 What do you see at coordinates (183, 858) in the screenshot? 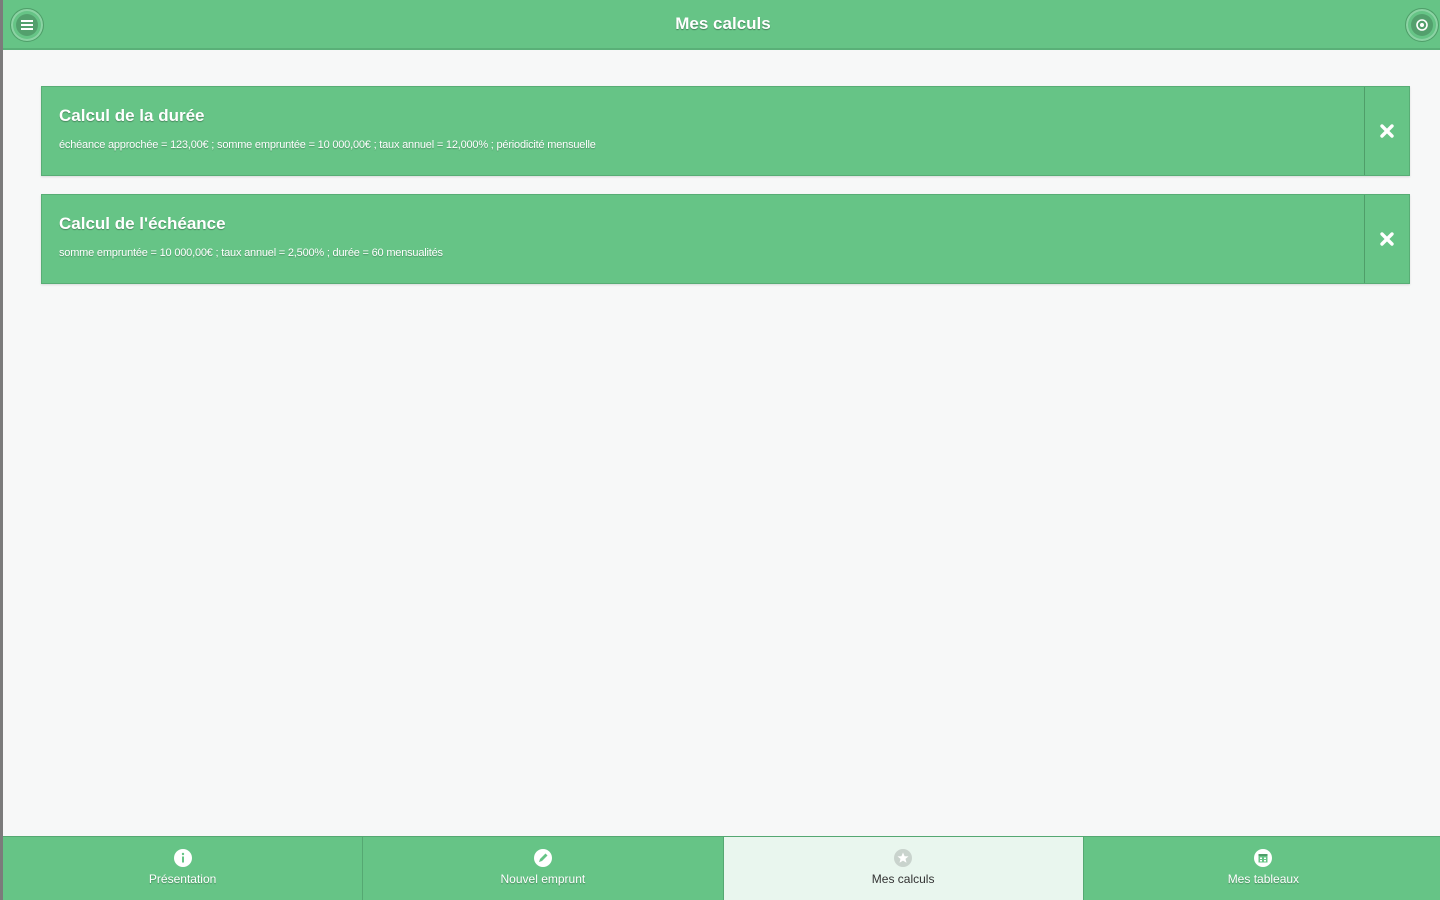
I see `info-icon` at bounding box center [183, 858].